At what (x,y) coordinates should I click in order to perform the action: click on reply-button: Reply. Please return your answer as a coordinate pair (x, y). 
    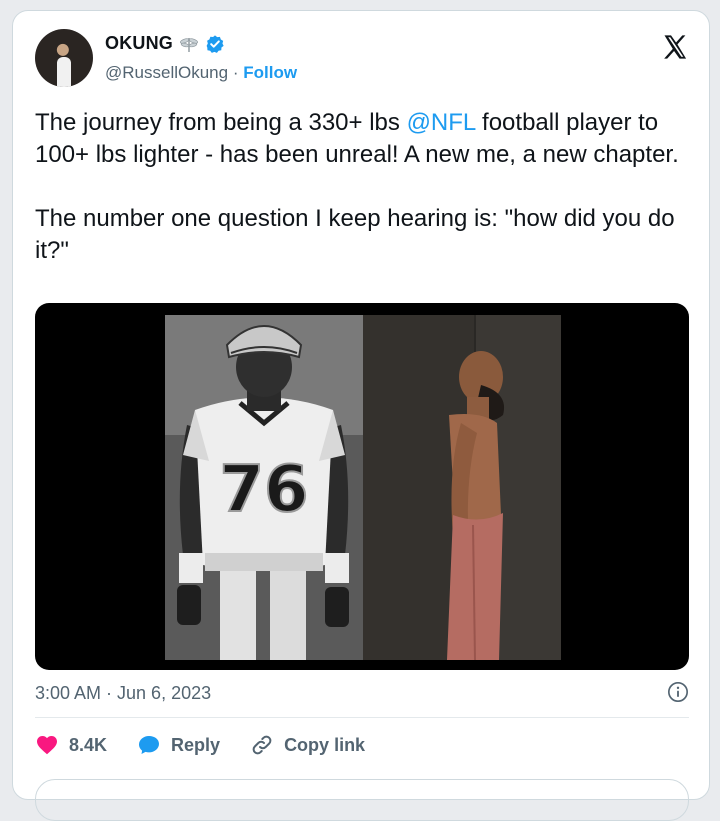
    Looking at the image, I should click on (178, 745).